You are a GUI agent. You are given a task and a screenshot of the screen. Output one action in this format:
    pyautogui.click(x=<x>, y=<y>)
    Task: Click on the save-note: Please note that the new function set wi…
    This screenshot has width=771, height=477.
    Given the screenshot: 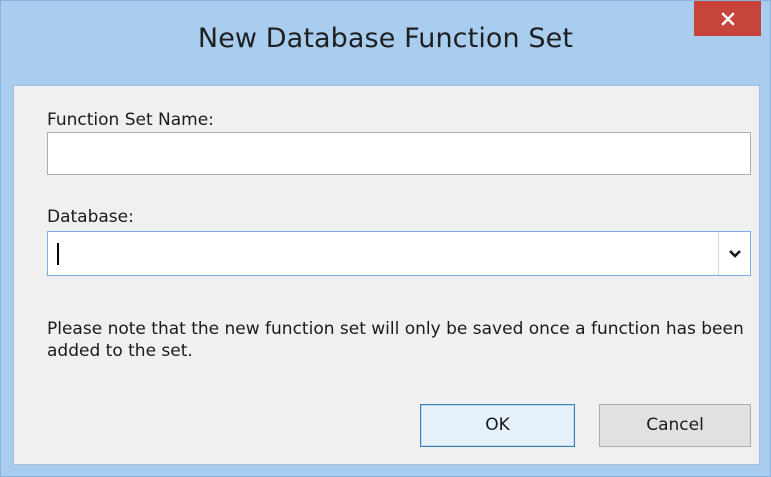 What is the action you would take?
    pyautogui.click(x=395, y=340)
    